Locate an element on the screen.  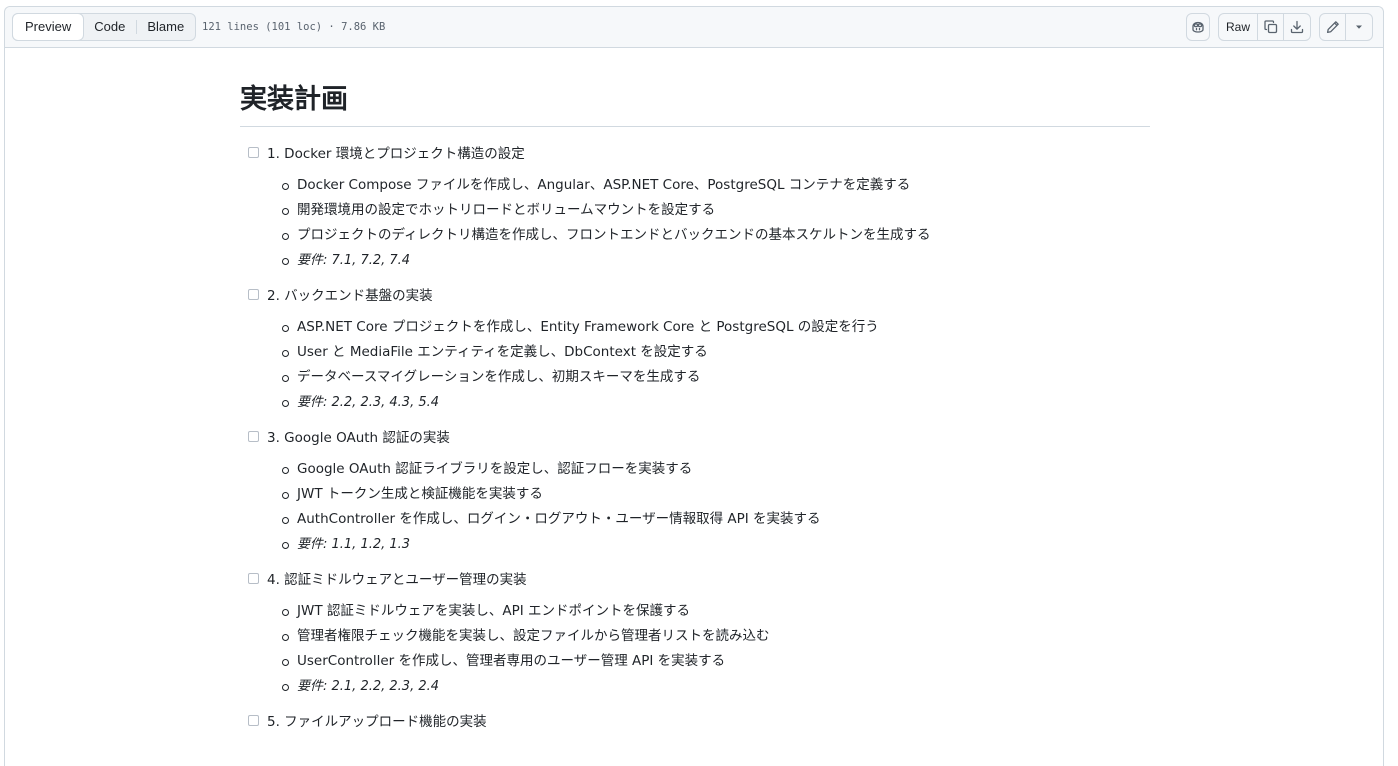
requirements-item: 要件: 7.1, 7.2, 7.4 is located at coordinates (715, 260).